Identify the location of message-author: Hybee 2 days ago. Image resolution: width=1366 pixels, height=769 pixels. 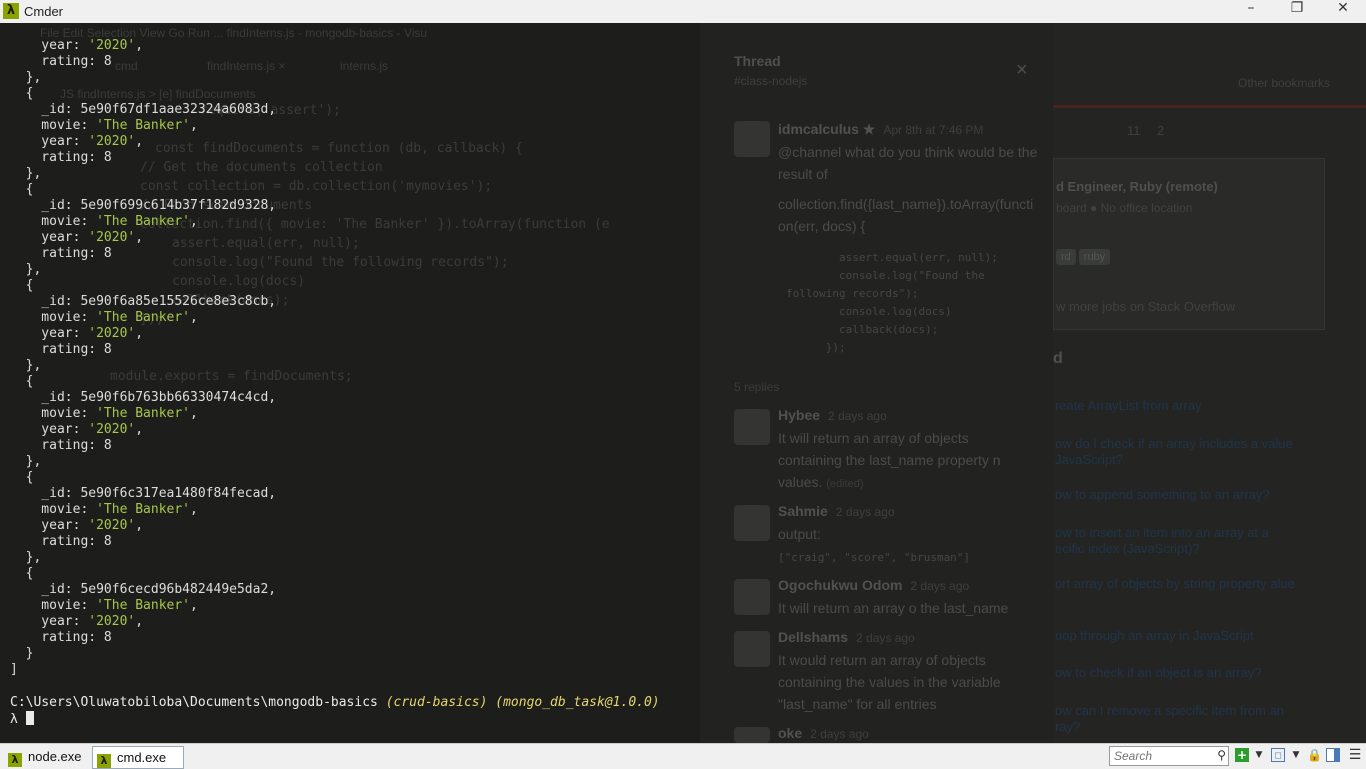
(832, 415).